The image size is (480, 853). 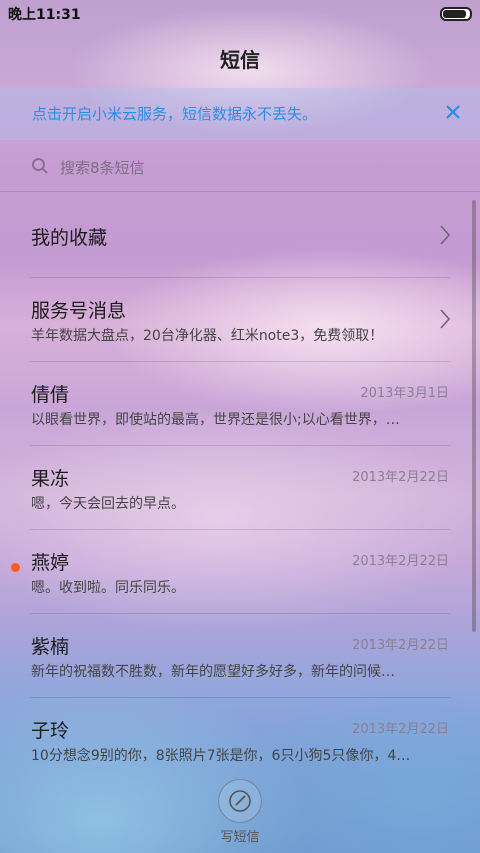 I want to click on cloud-service-banner: 点击开启小米云服务，短信数据永不丢失。, so click(x=240, y=114).